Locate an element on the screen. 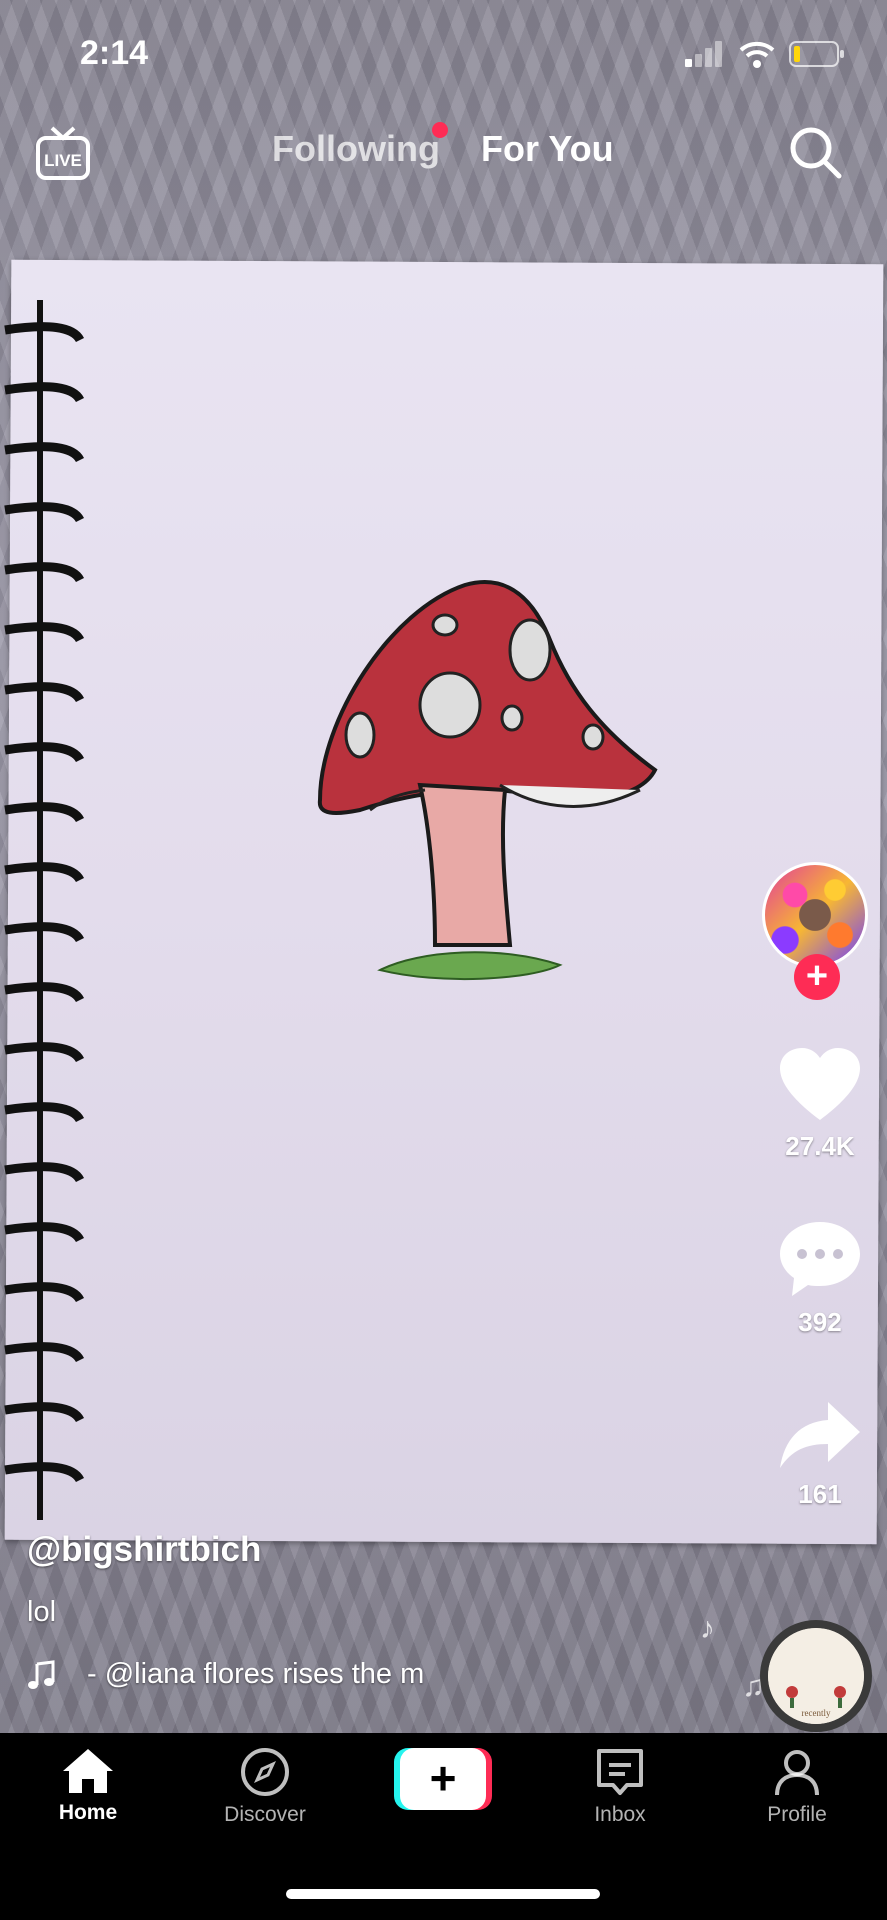 This screenshot has width=887, height=1920. nav-profile-label: Profile is located at coordinates (797, 1814).